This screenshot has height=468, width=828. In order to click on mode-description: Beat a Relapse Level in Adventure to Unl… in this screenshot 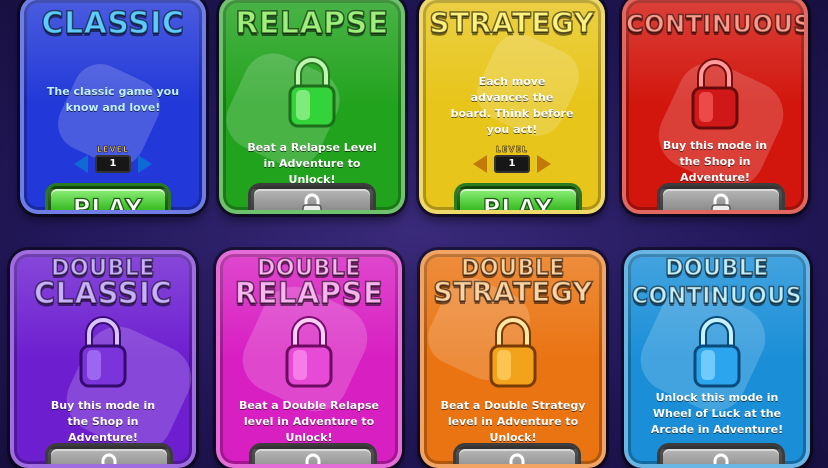, I will do `click(312, 163)`.